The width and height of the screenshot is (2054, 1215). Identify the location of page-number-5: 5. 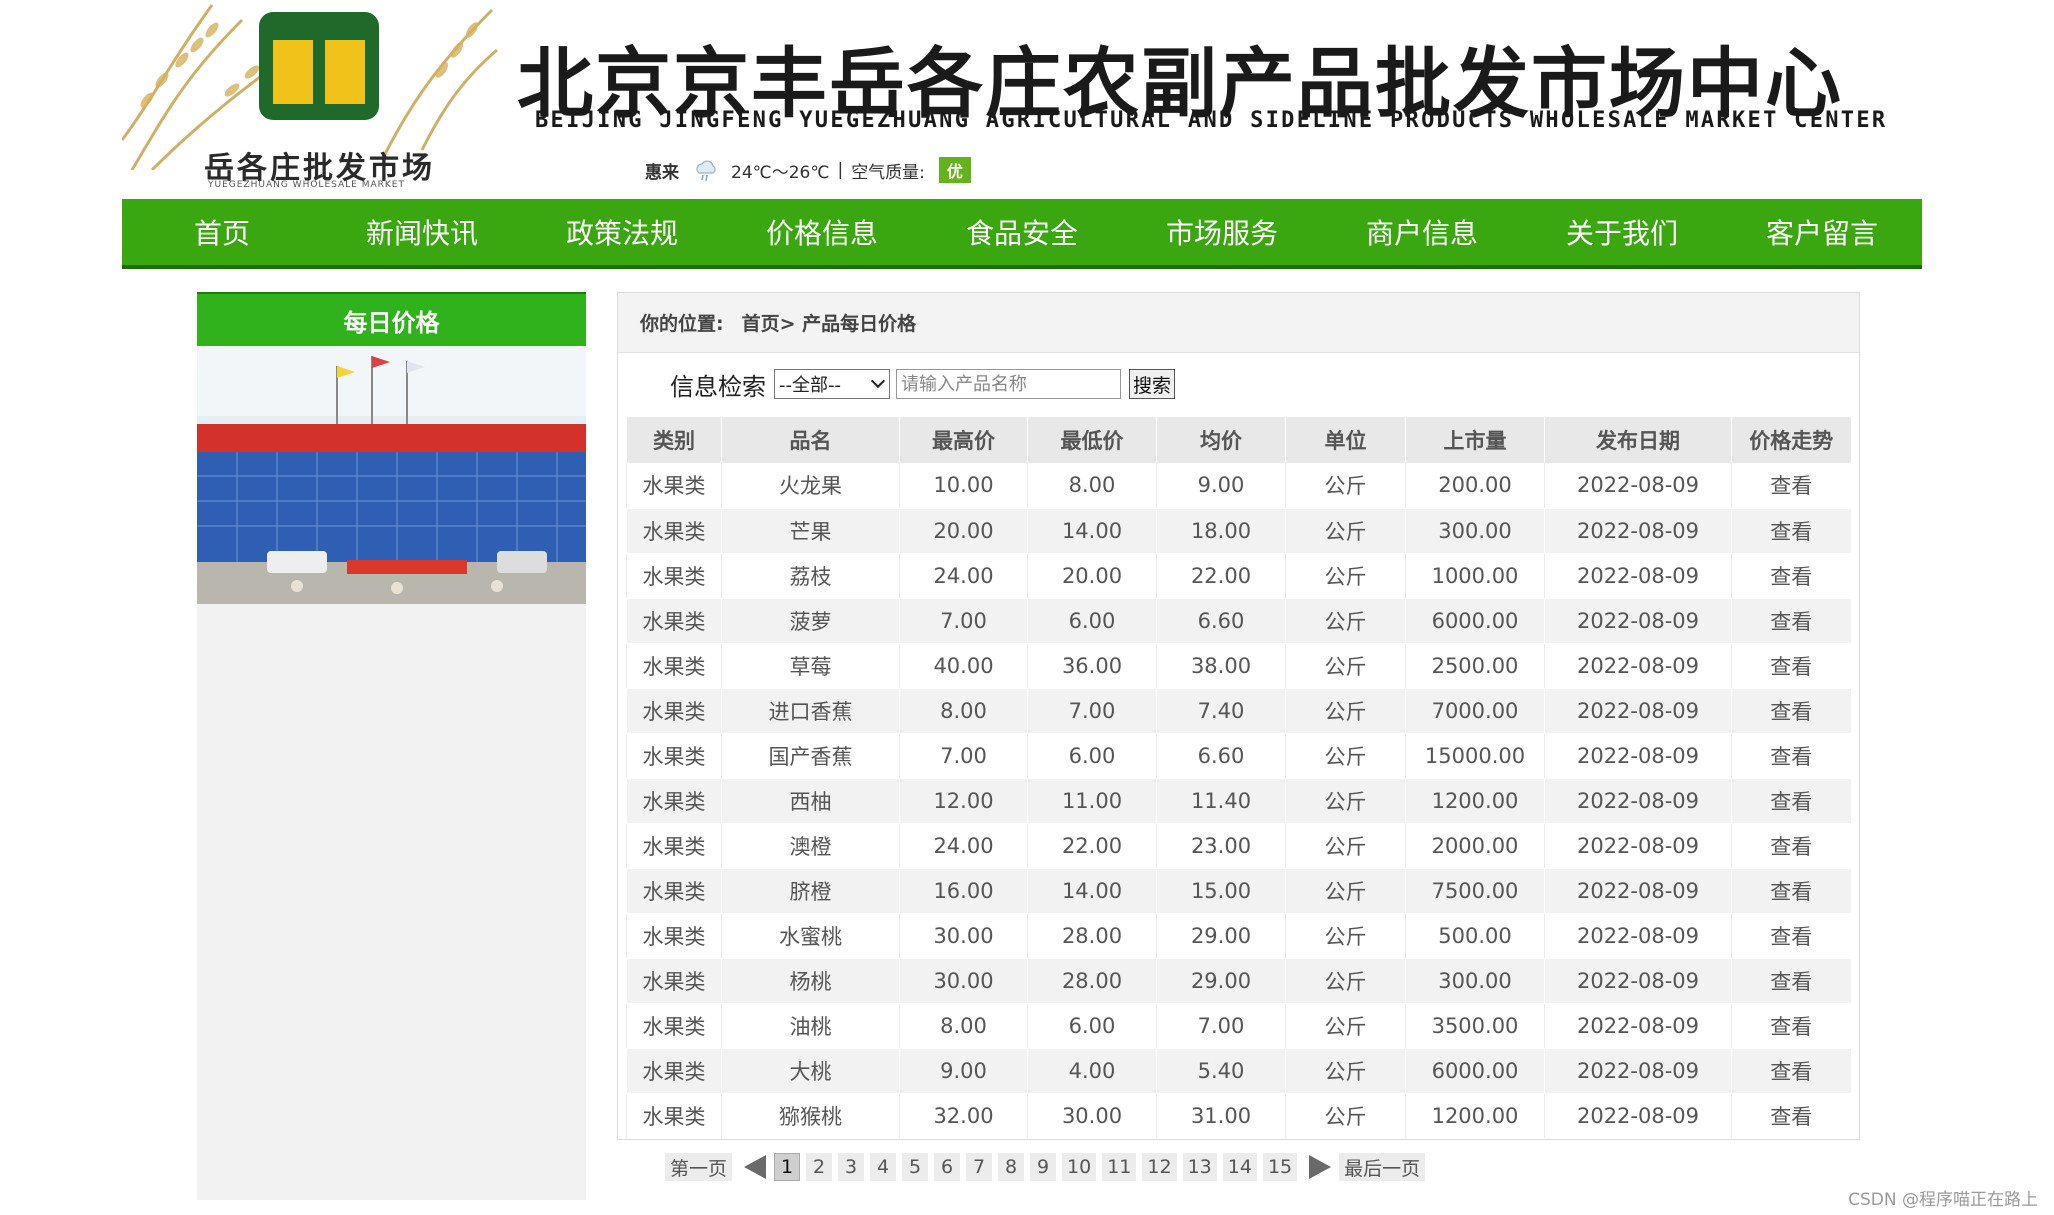
(915, 1167).